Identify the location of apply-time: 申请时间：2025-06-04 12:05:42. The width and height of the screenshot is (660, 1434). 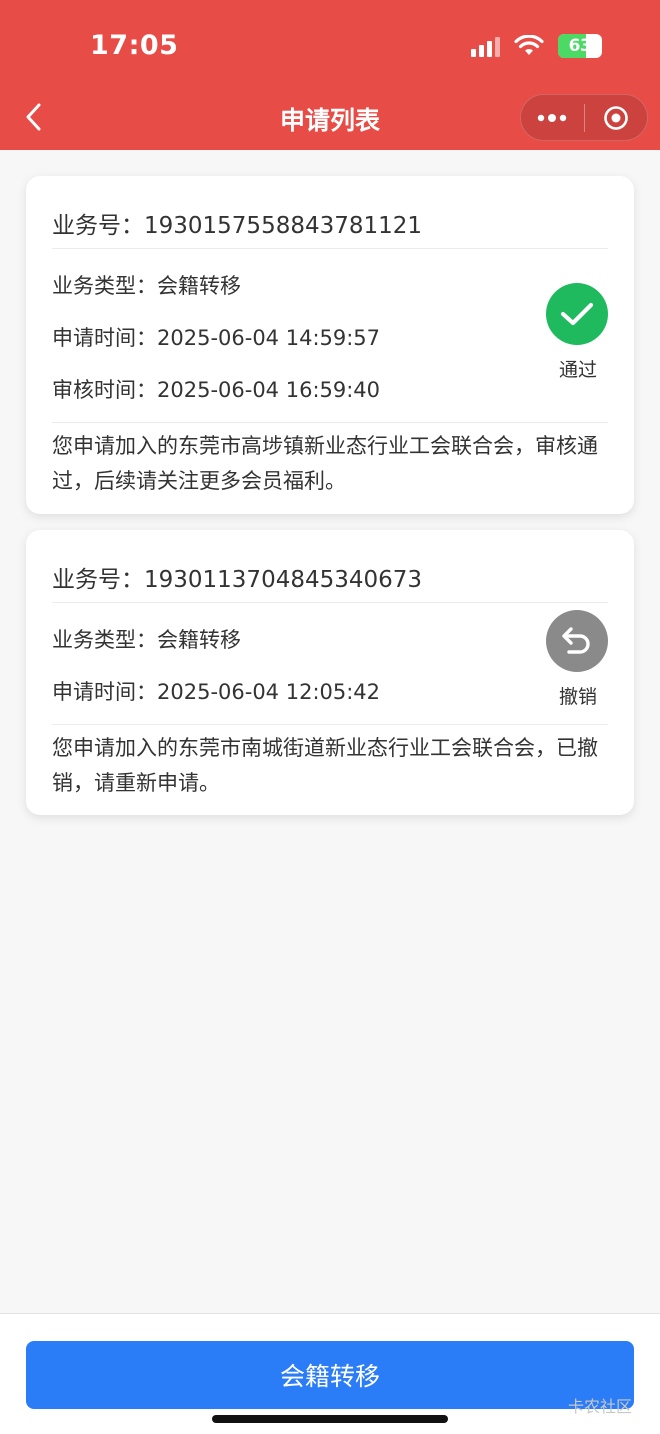
(216, 692).